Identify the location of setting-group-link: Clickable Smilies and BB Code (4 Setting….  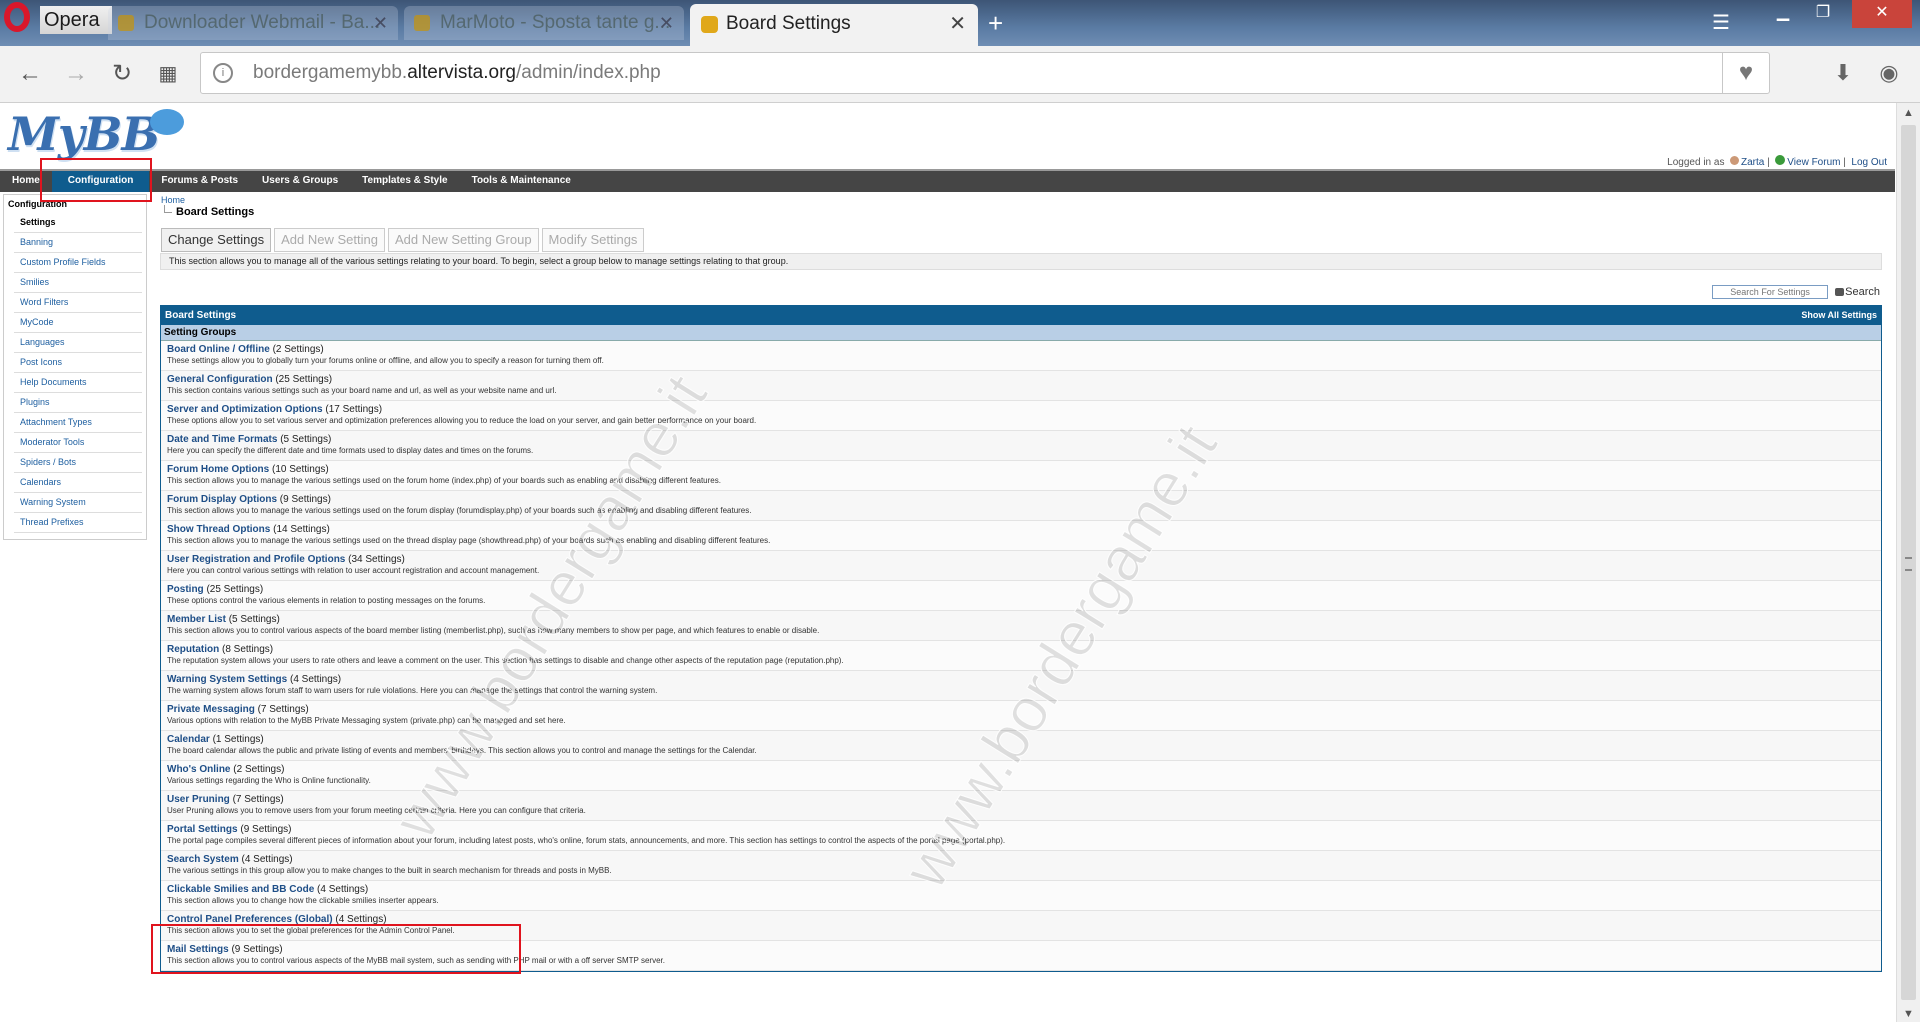
(1024, 888).